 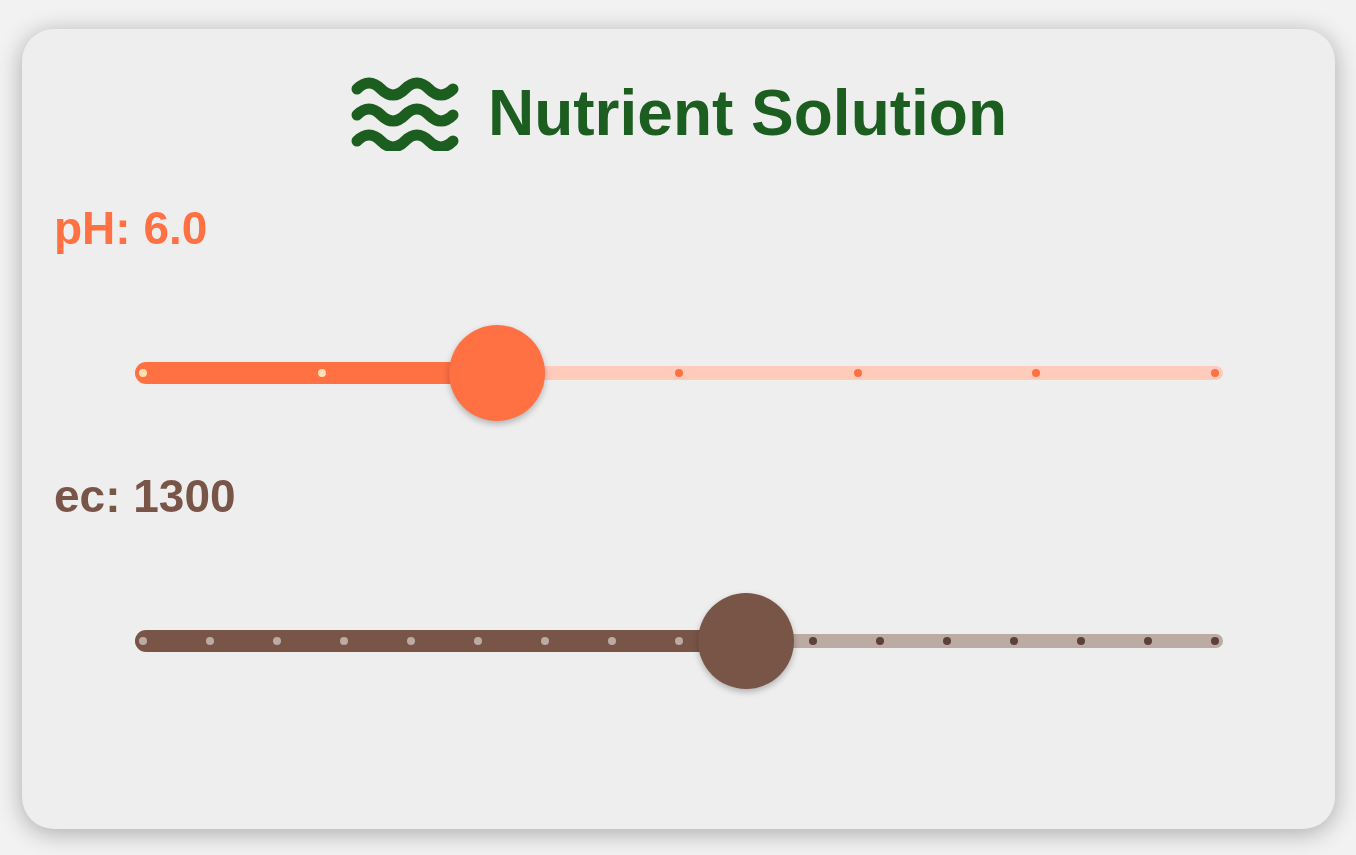 I want to click on slider-label: ec: 1300, so click(x=145, y=496).